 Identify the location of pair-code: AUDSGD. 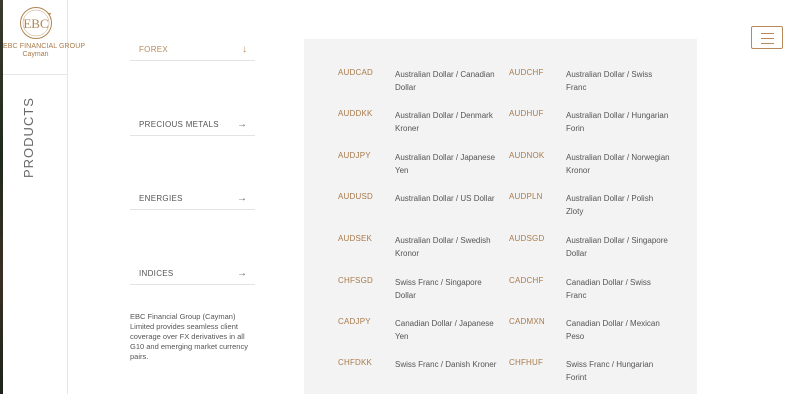
(526, 238).